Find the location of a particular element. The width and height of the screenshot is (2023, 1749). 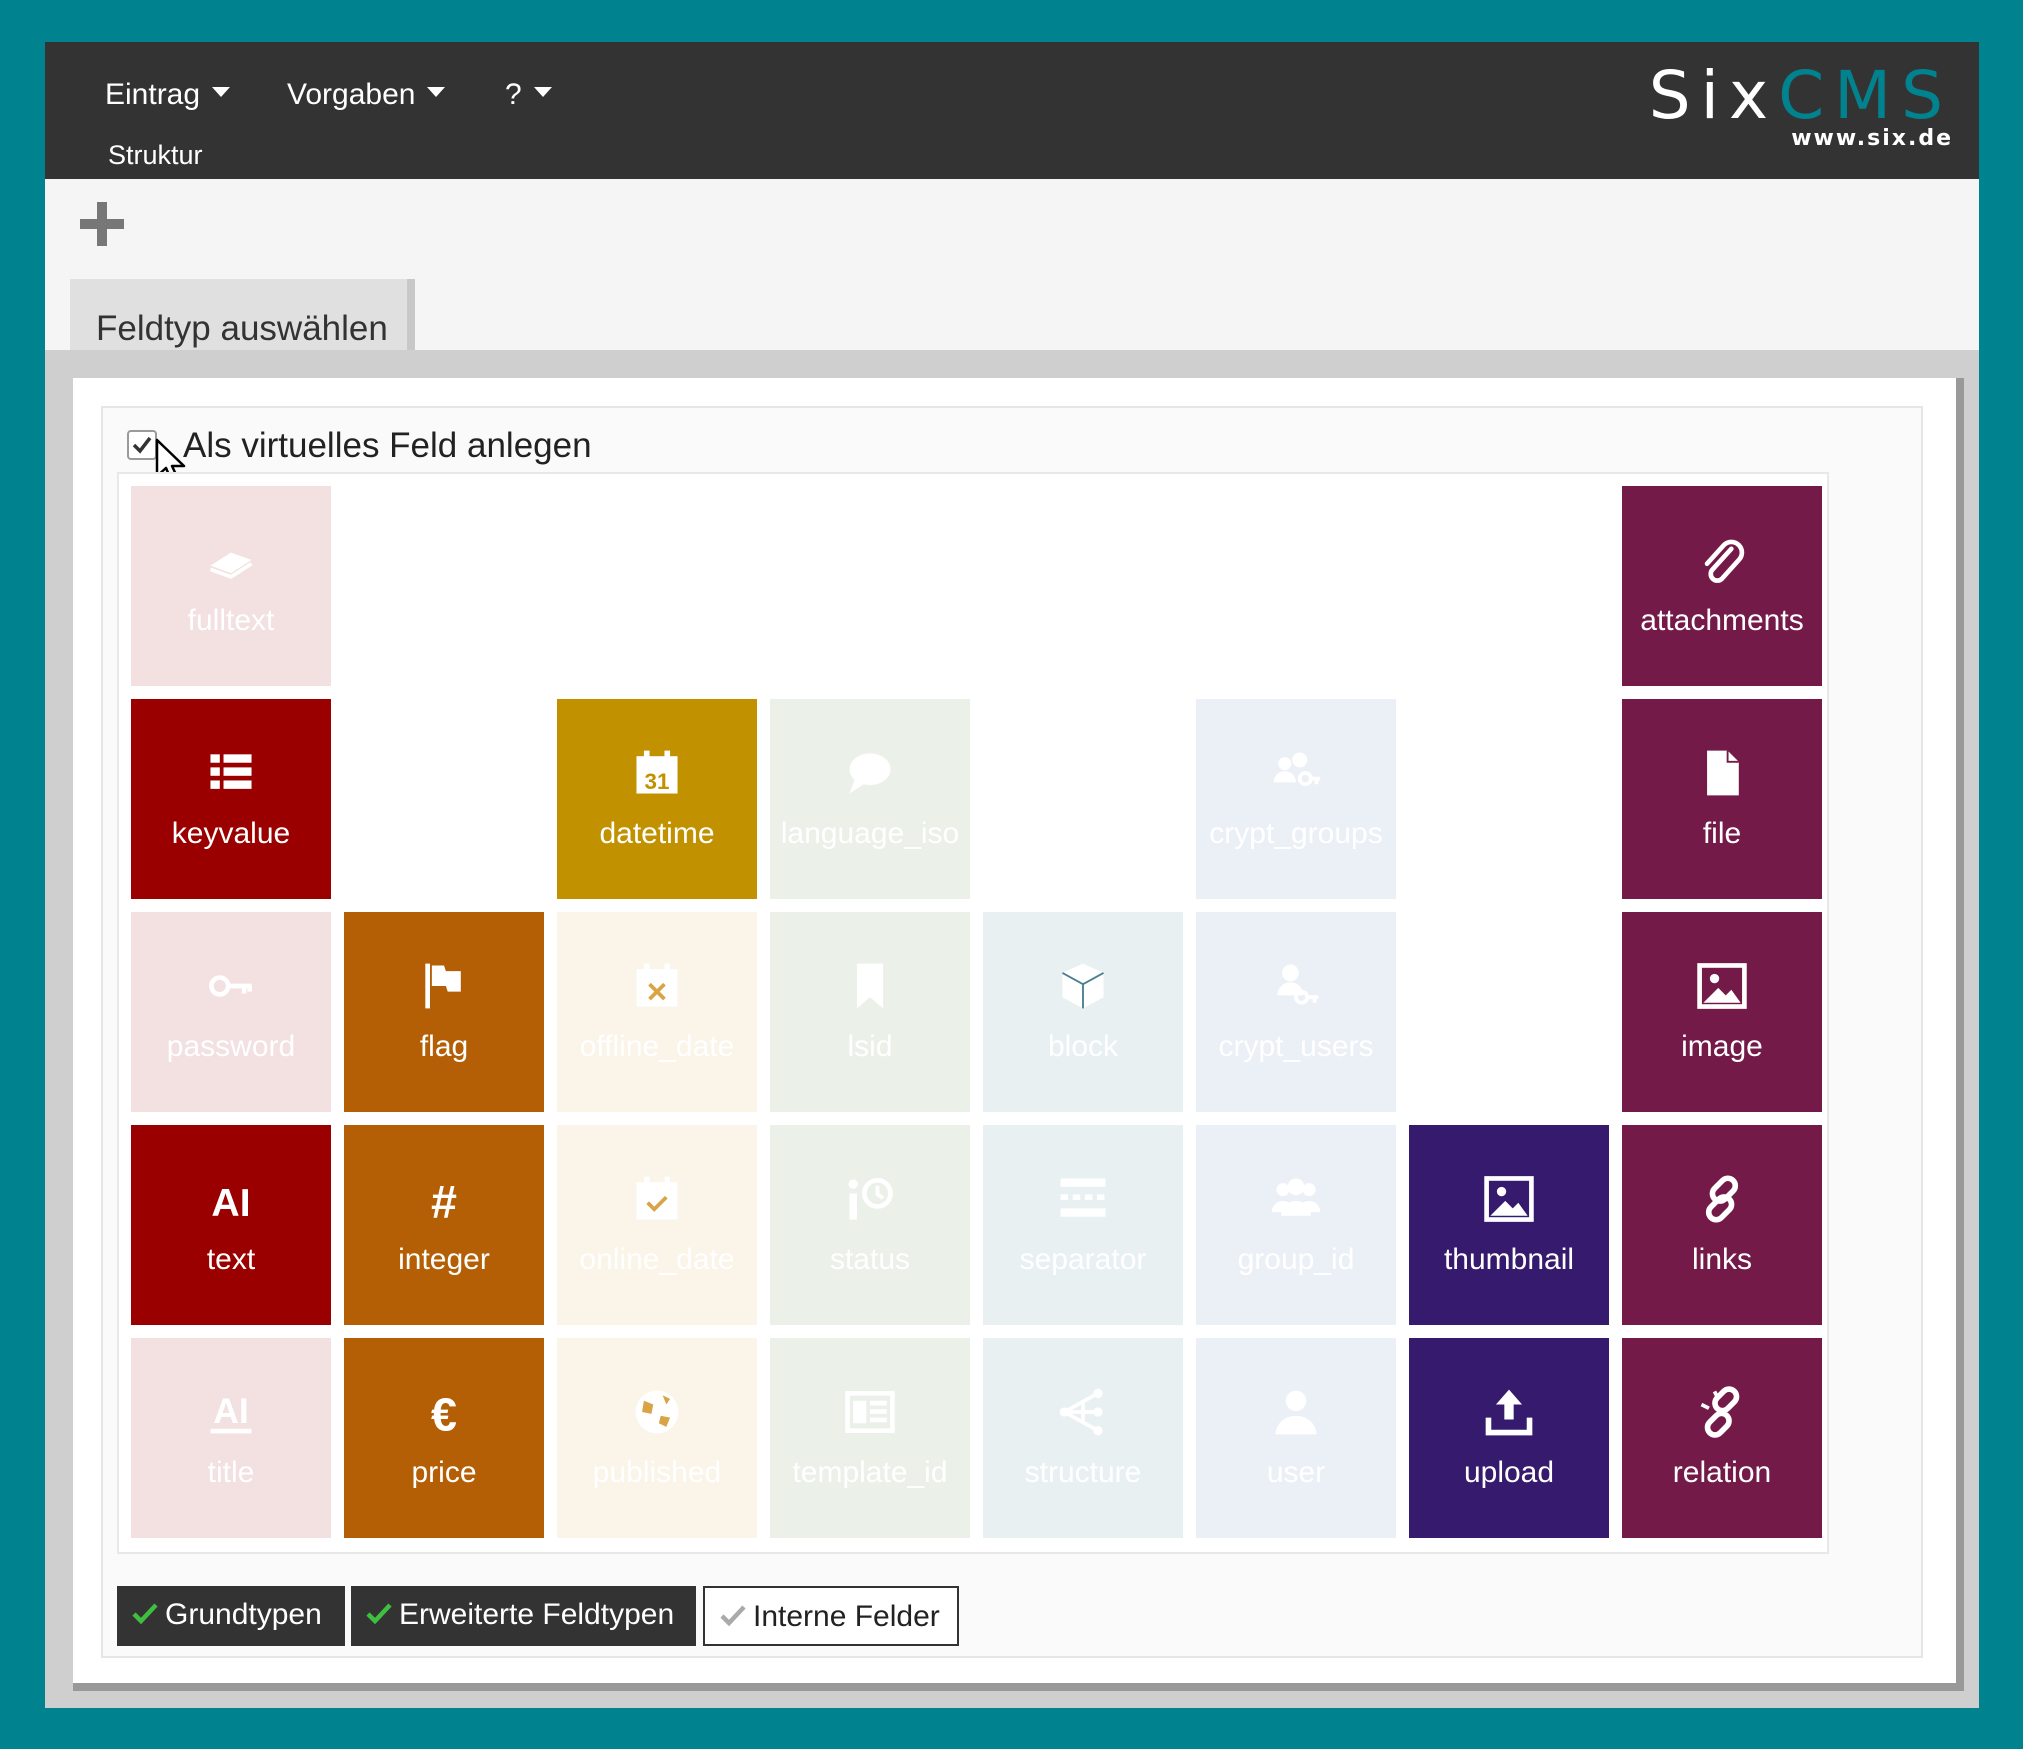

field-type-integer: # integer is located at coordinates (444, 1225).